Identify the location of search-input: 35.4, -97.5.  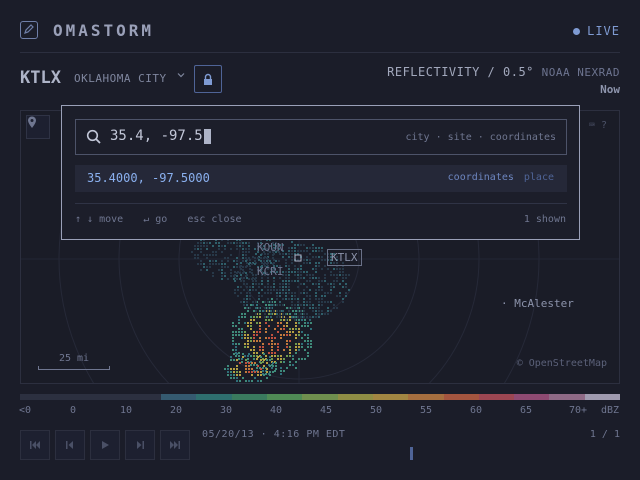
(160, 136).